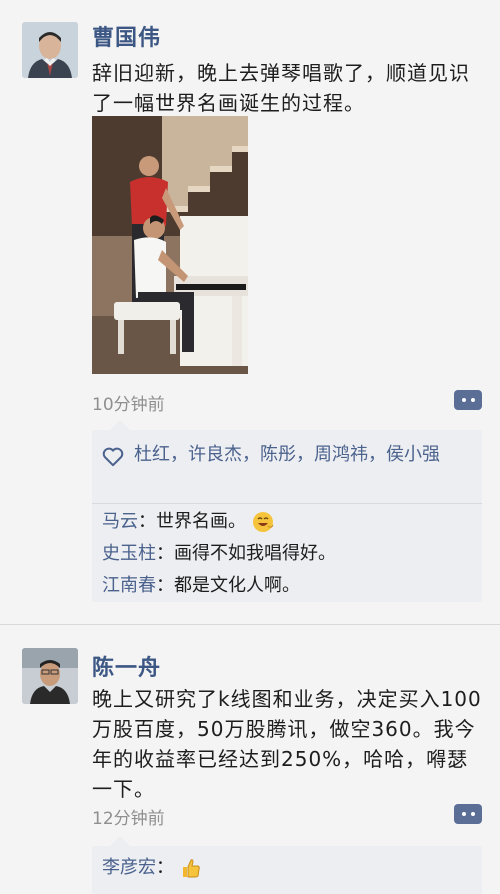  Describe the element at coordinates (201, 521) in the screenshot. I see `comment-text: 世界名画。` at that location.